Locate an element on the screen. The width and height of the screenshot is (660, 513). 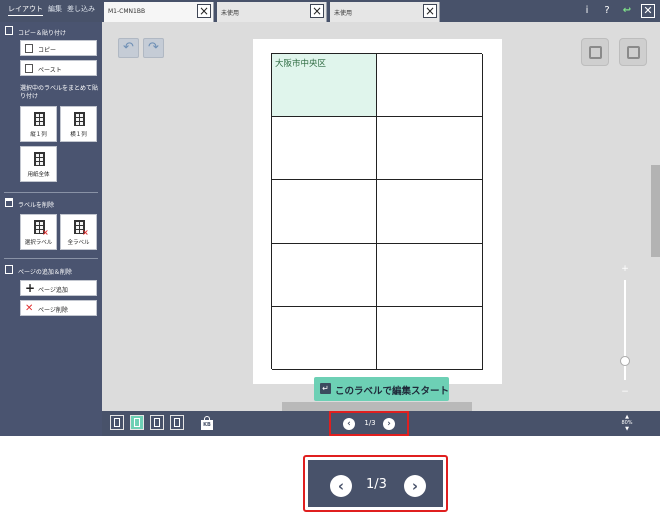
fill-sheet-button: 用紙全体 is located at coordinates (38, 164).